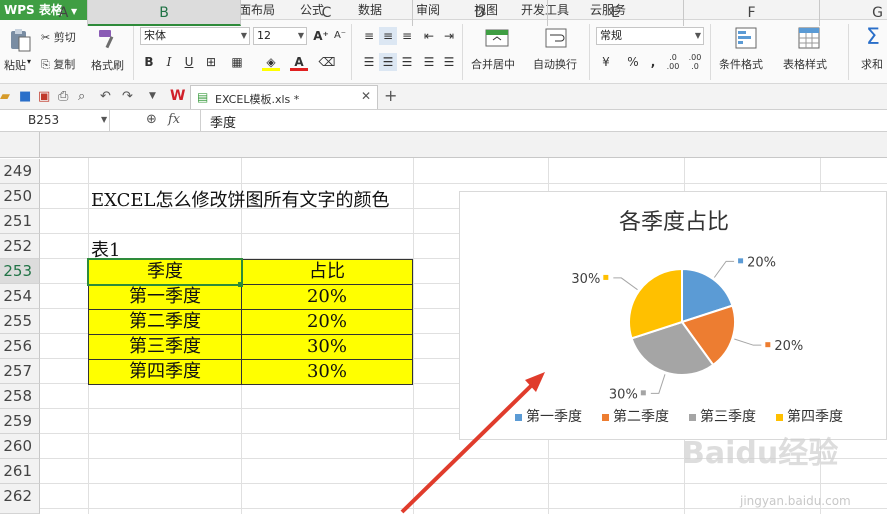  Describe the element at coordinates (58, 37) in the screenshot. I see `cut-button: ✂ 剪切` at that location.